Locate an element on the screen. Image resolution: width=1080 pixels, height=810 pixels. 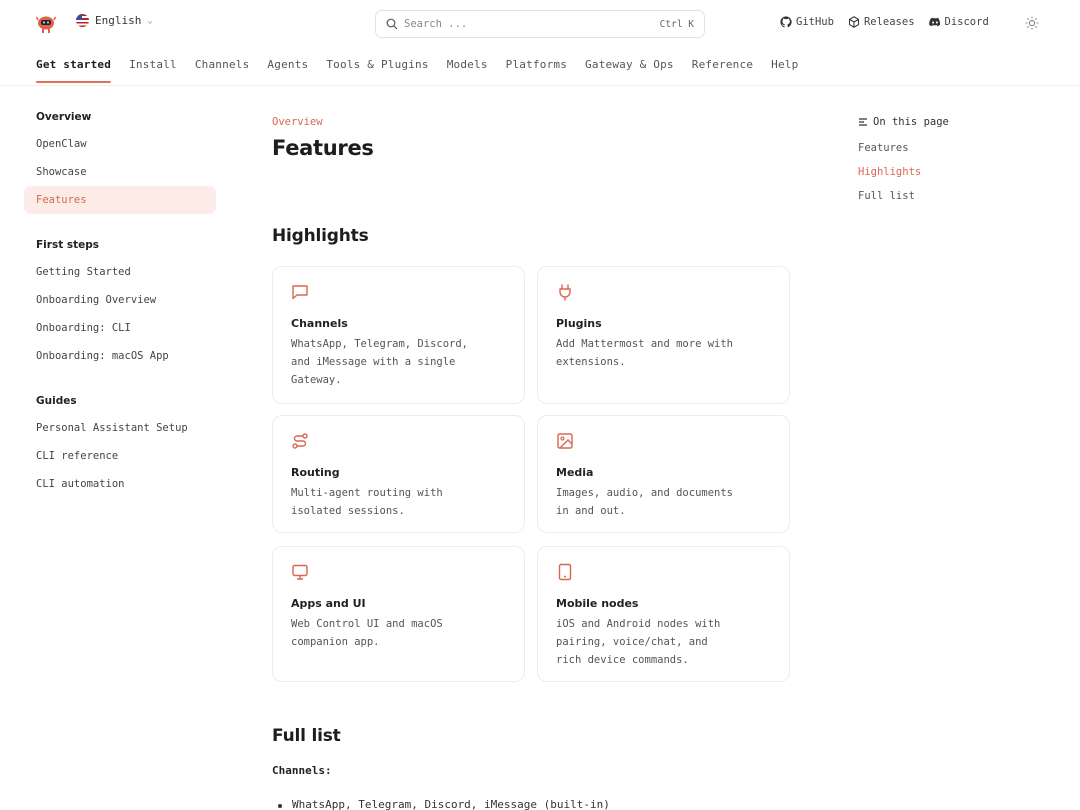
language-label: English is located at coordinates (118, 20).